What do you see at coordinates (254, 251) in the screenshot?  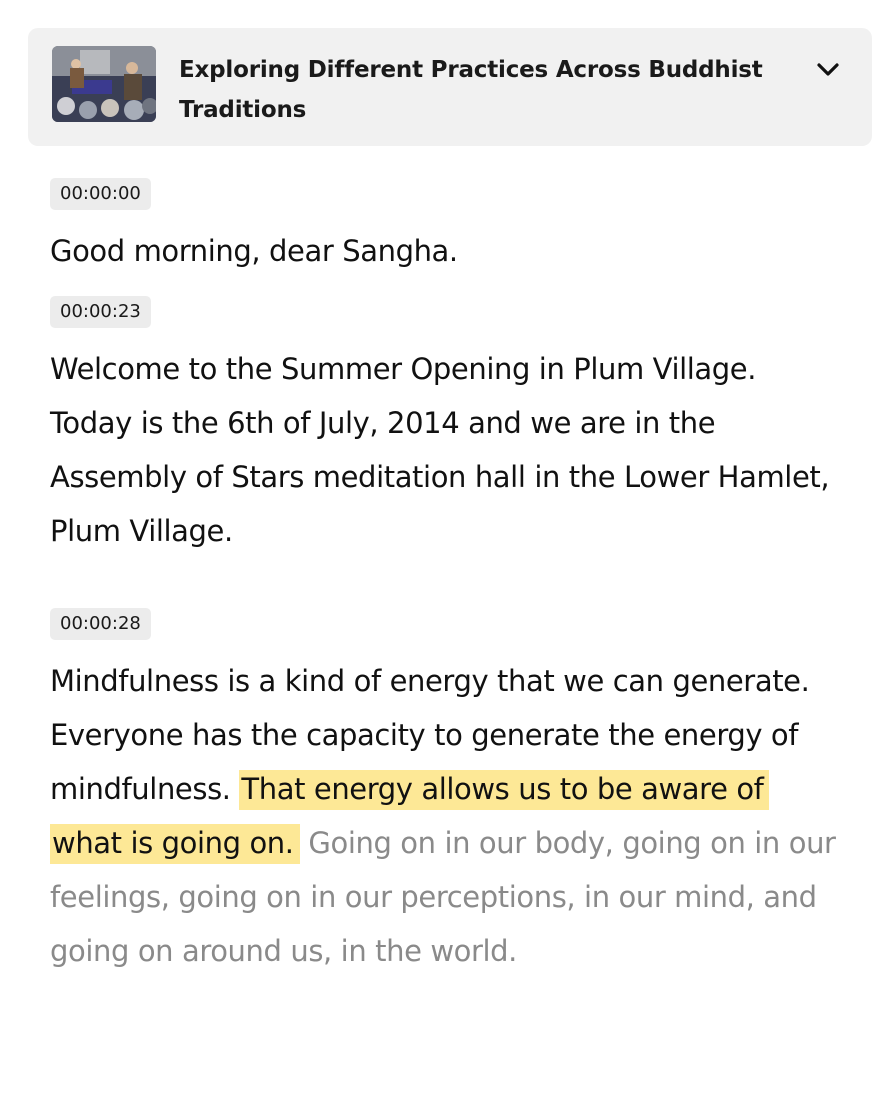 I see `segment-text: Good morning, dear Sangha.` at bounding box center [254, 251].